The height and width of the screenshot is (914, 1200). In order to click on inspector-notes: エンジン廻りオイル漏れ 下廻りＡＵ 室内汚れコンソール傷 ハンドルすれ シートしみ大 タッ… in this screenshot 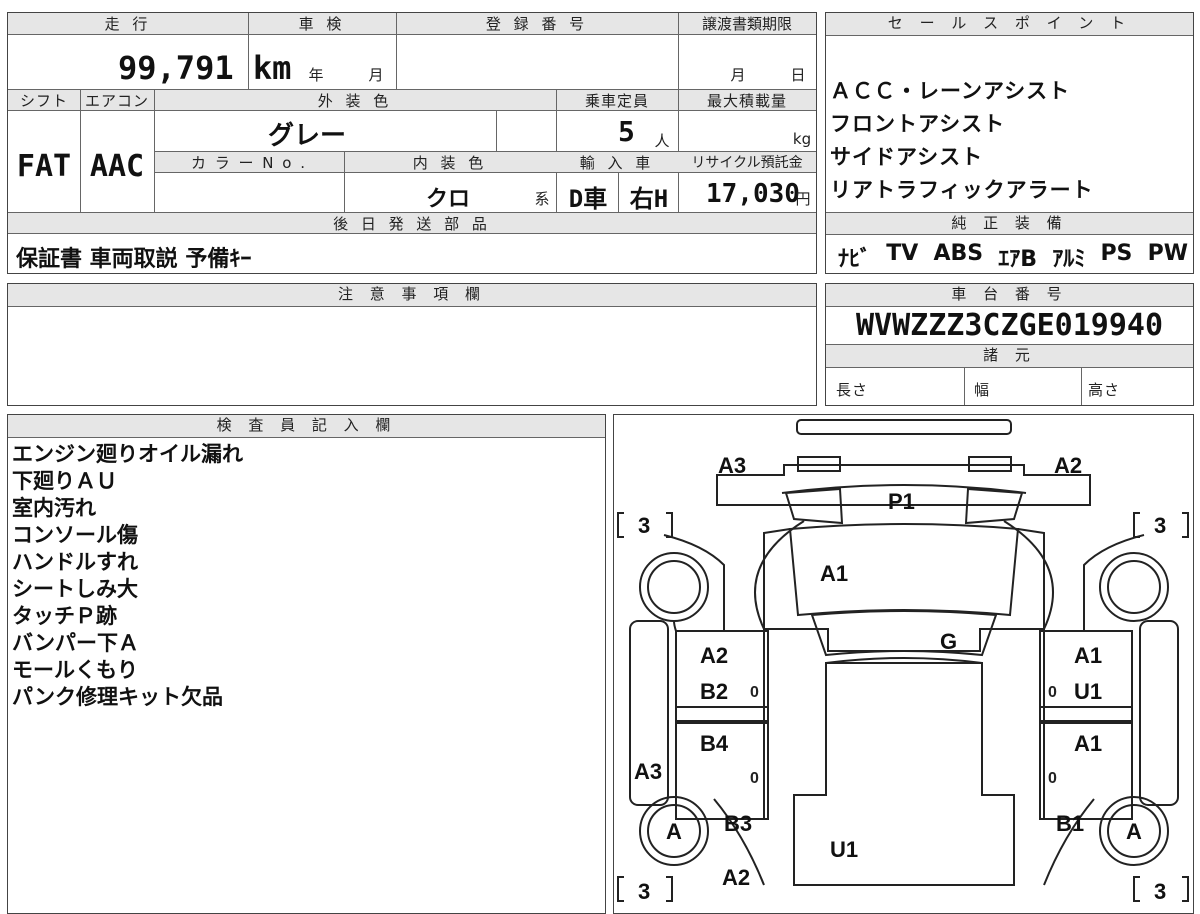, I will do `click(127, 576)`.